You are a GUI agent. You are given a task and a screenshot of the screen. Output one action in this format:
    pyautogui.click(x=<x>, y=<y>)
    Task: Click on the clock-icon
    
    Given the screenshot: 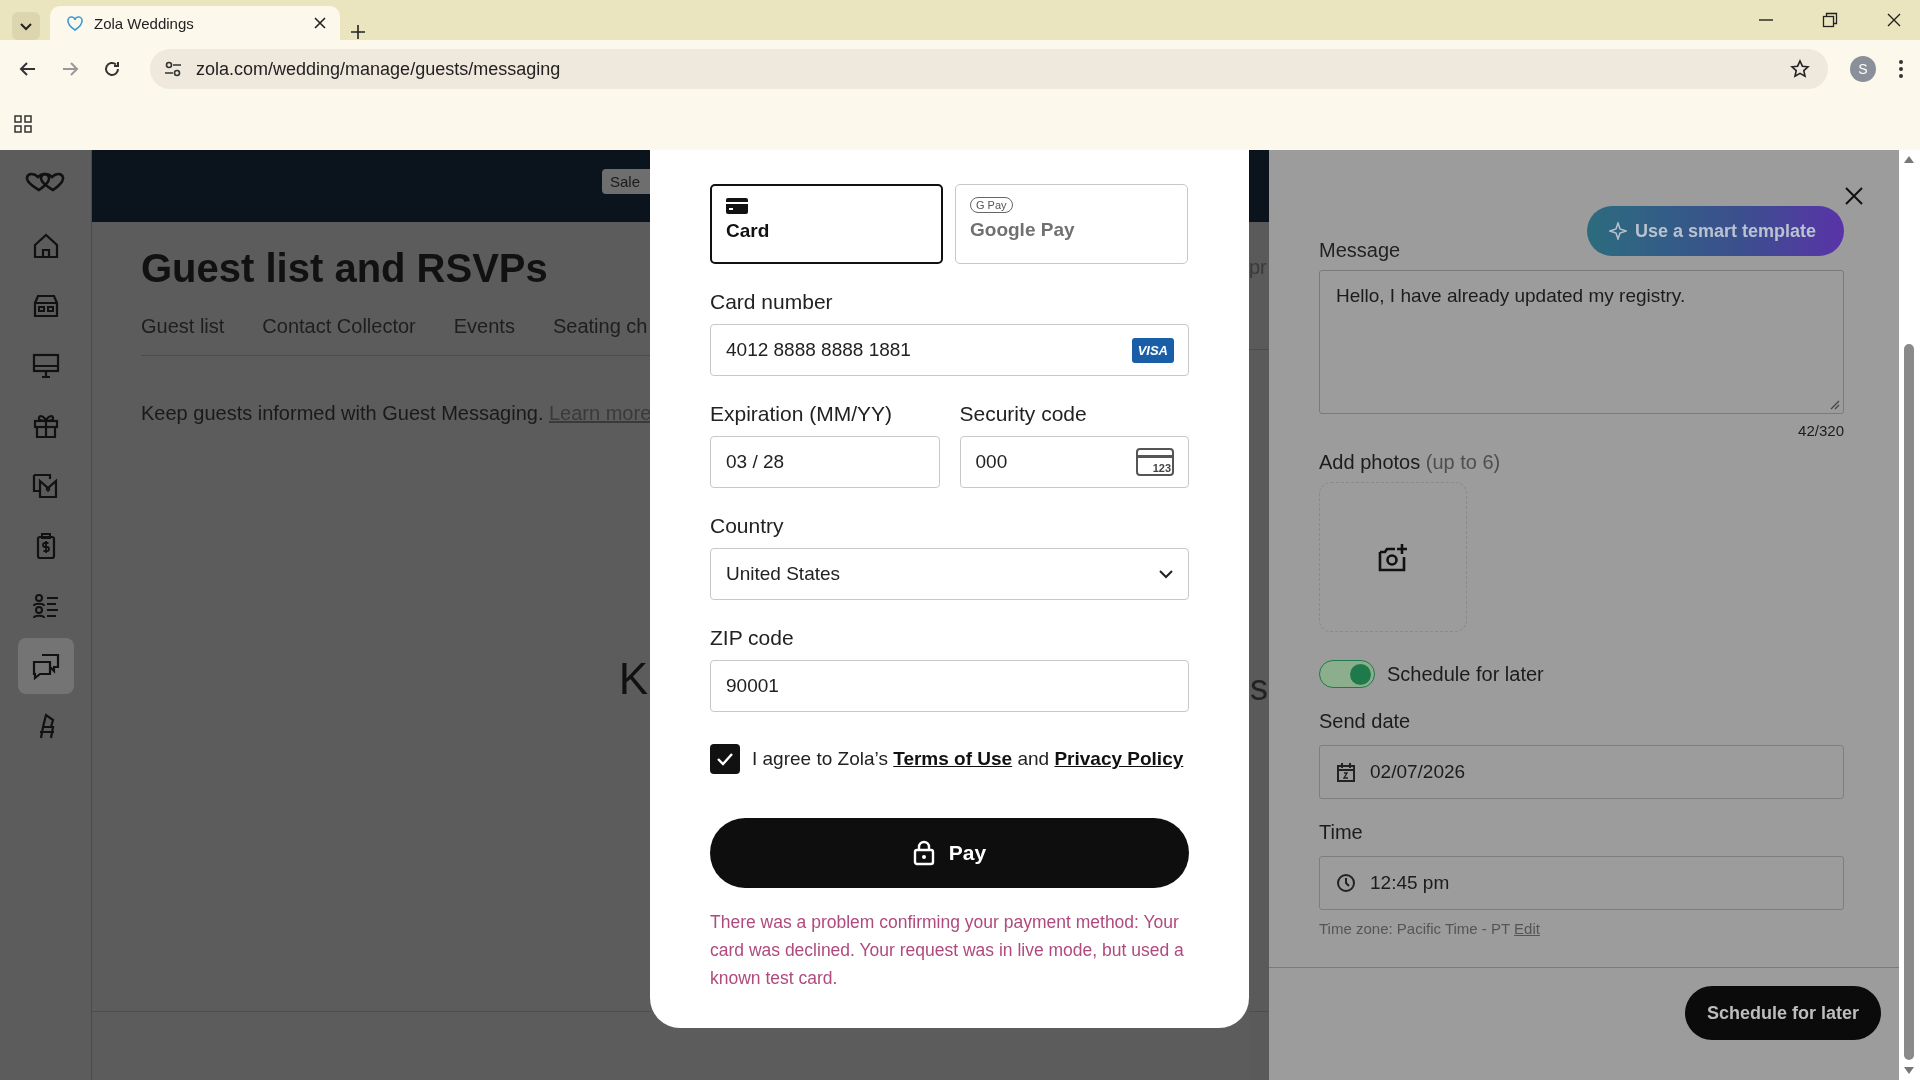 What is the action you would take?
    pyautogui.click(x=1346, y=883)
    